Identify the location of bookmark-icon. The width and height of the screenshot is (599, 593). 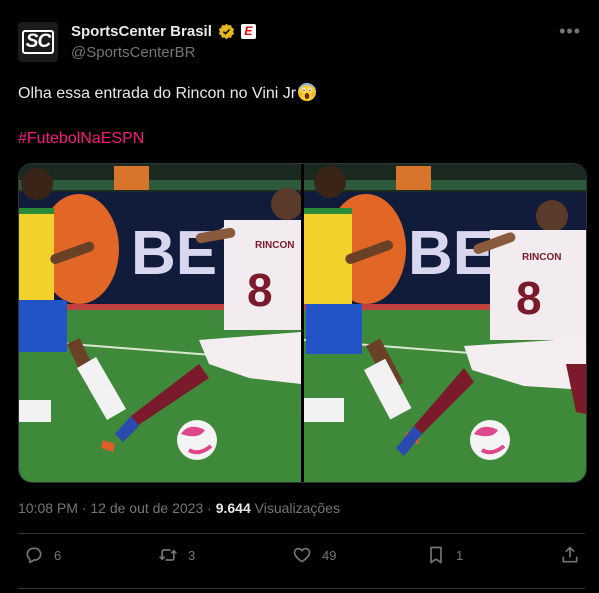
(436, 555).